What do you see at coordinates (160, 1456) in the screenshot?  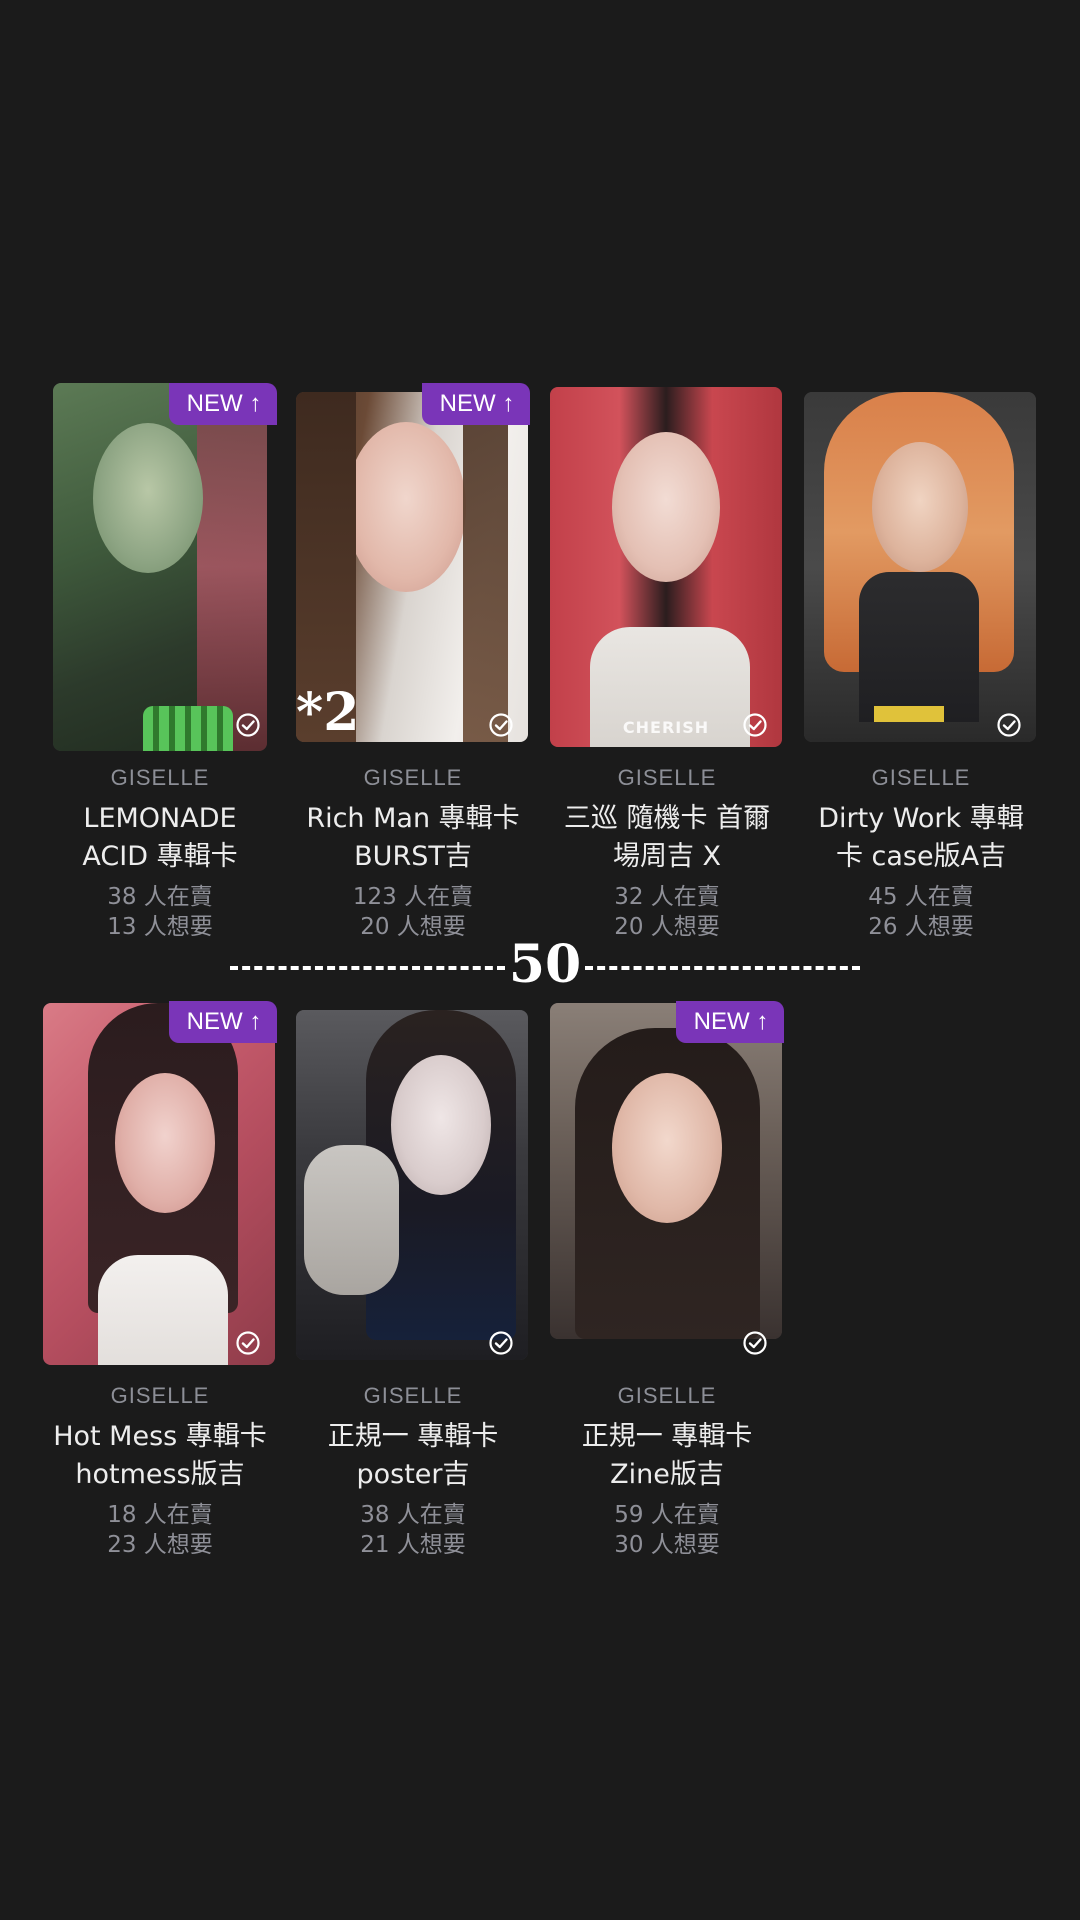 I see `card-title: Hot Mess 專輯卡 hotmess版吉` at bounding box center [160, 1456].